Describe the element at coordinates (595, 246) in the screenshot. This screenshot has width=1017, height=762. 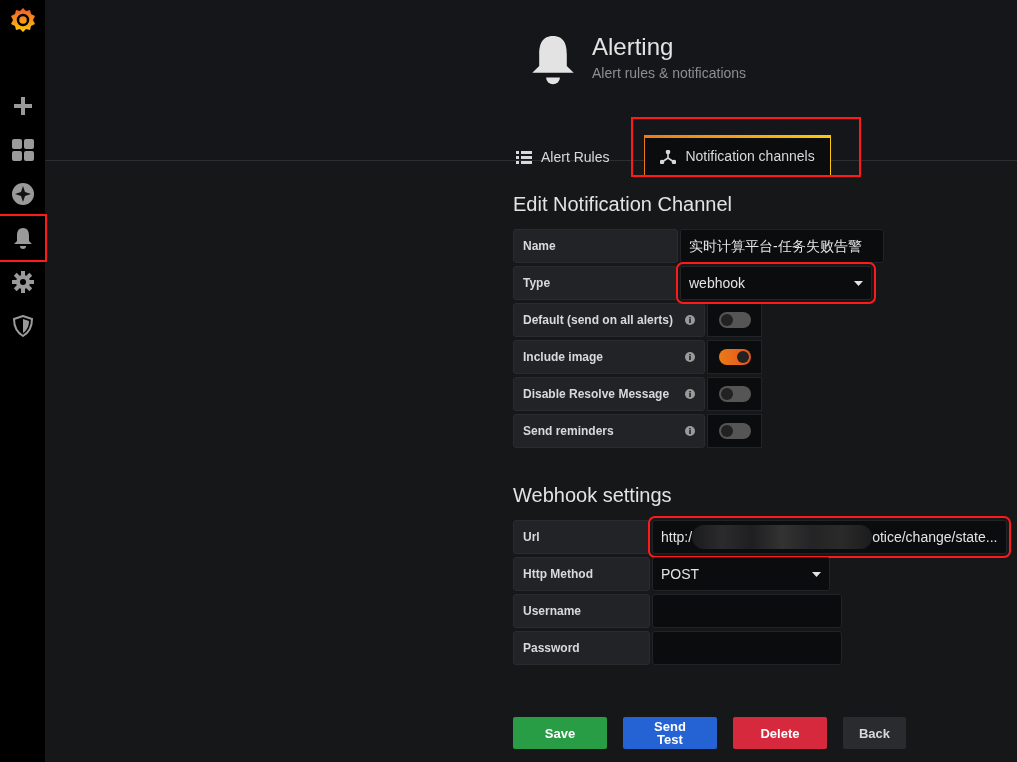
I see `field-label: Name` at that location.